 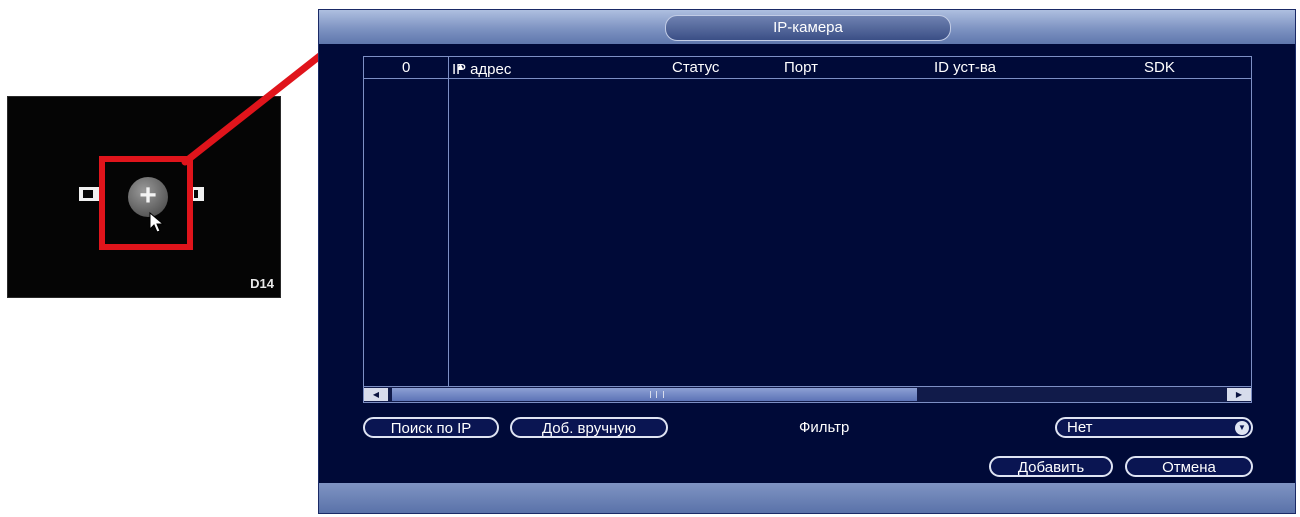 I want to click on title-bar: IP-камера, so click(x=807, y=27).